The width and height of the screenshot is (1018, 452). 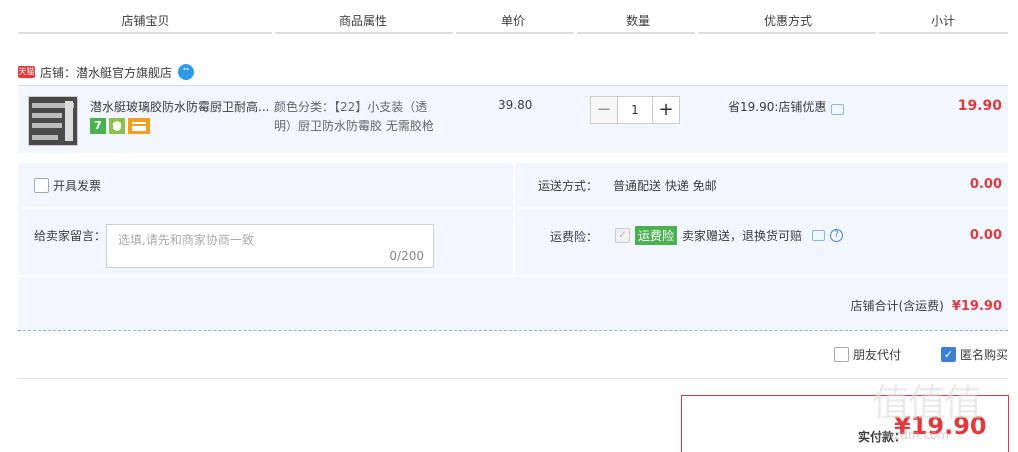 What do you see at coordinates (513, 378) in the screenshot?
I see `section-divider` at bounding box center [513, 378].